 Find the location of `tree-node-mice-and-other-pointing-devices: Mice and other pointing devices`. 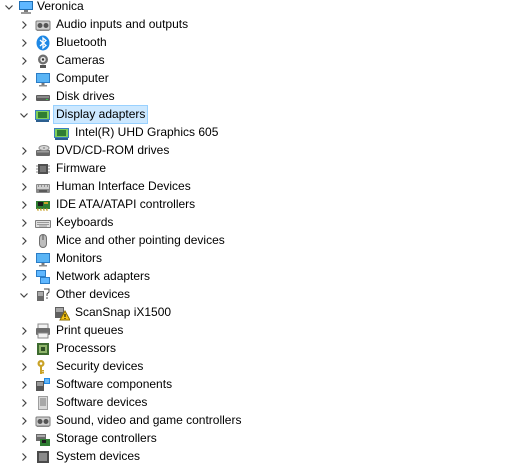

tree-node-mice-and-other-pointing-devices: Mice and other pointing devices is located at coordinates (260, 241).